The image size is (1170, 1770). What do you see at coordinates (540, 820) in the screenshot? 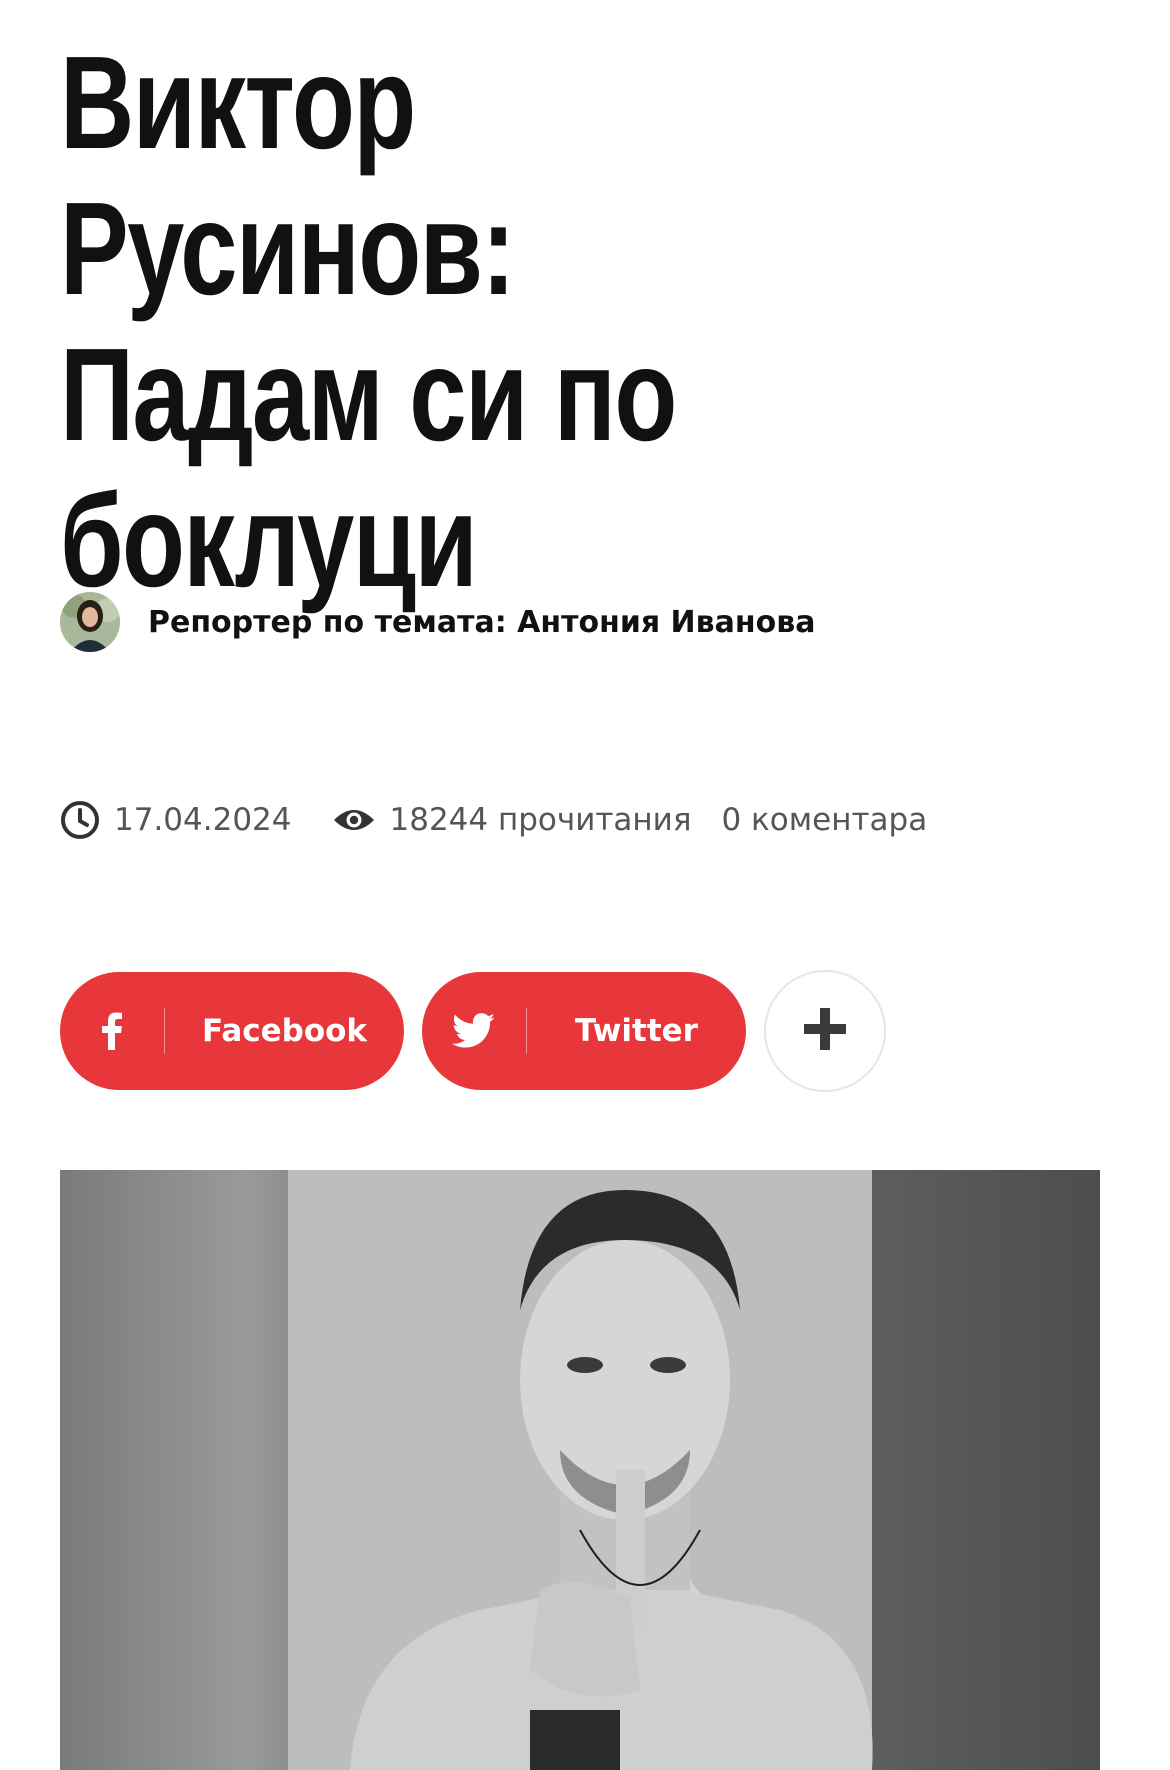
I see `view-count: 18244 прочитания` at bounding box center [540, 820].